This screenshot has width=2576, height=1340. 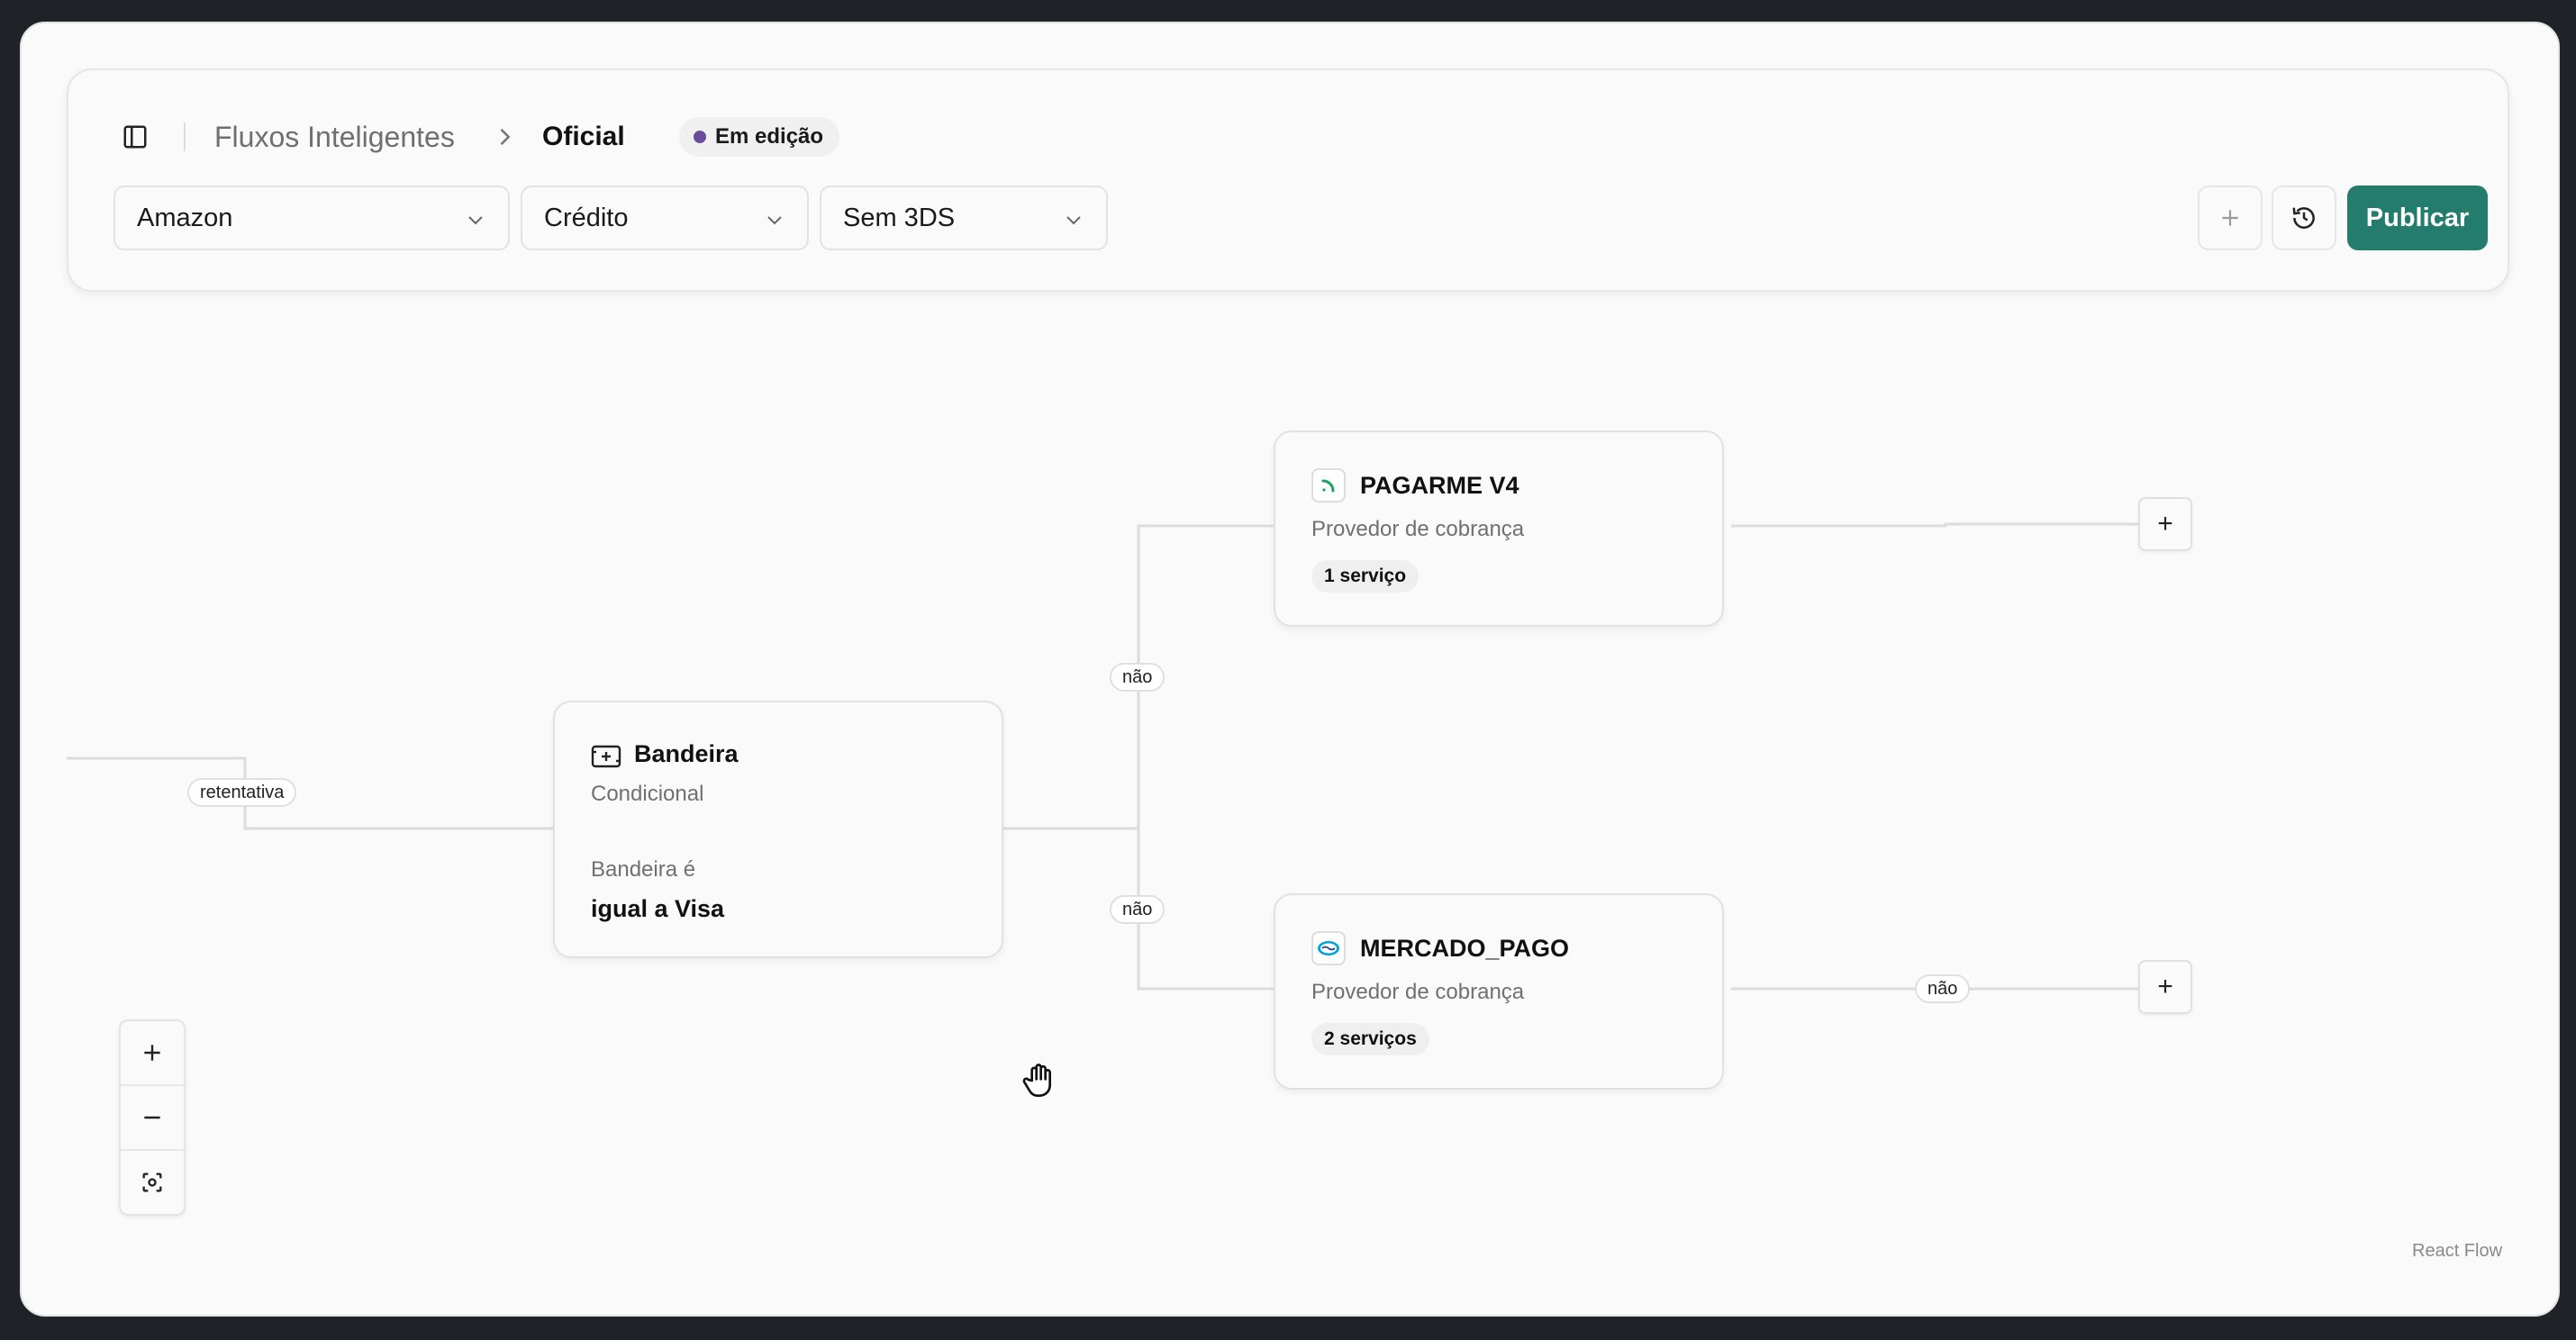 I want to click on edge-label-retry: retentativa, so click(x=242, y=792).